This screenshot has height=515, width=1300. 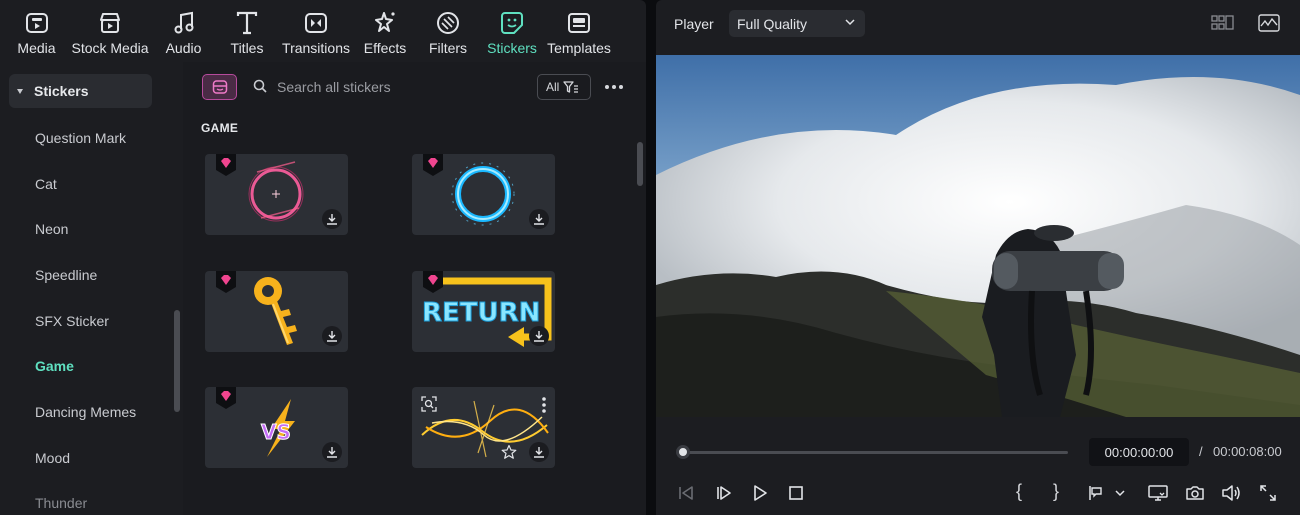 What do you see at coordinates (54, 366) in the screenshot?
I see `sidebar-item-game: Game` at bounding box center [54, 366].